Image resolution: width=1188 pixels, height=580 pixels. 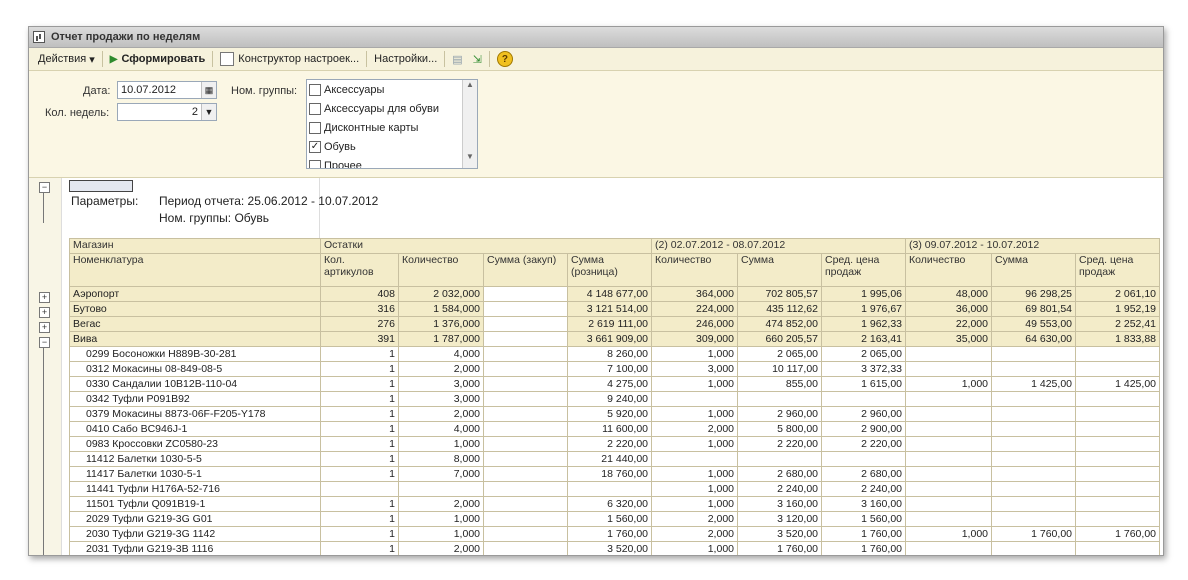 What do you see at coordinates (505, 59) in the screenshot?
I see `help-button: ?` at bounding box center [505, 59].